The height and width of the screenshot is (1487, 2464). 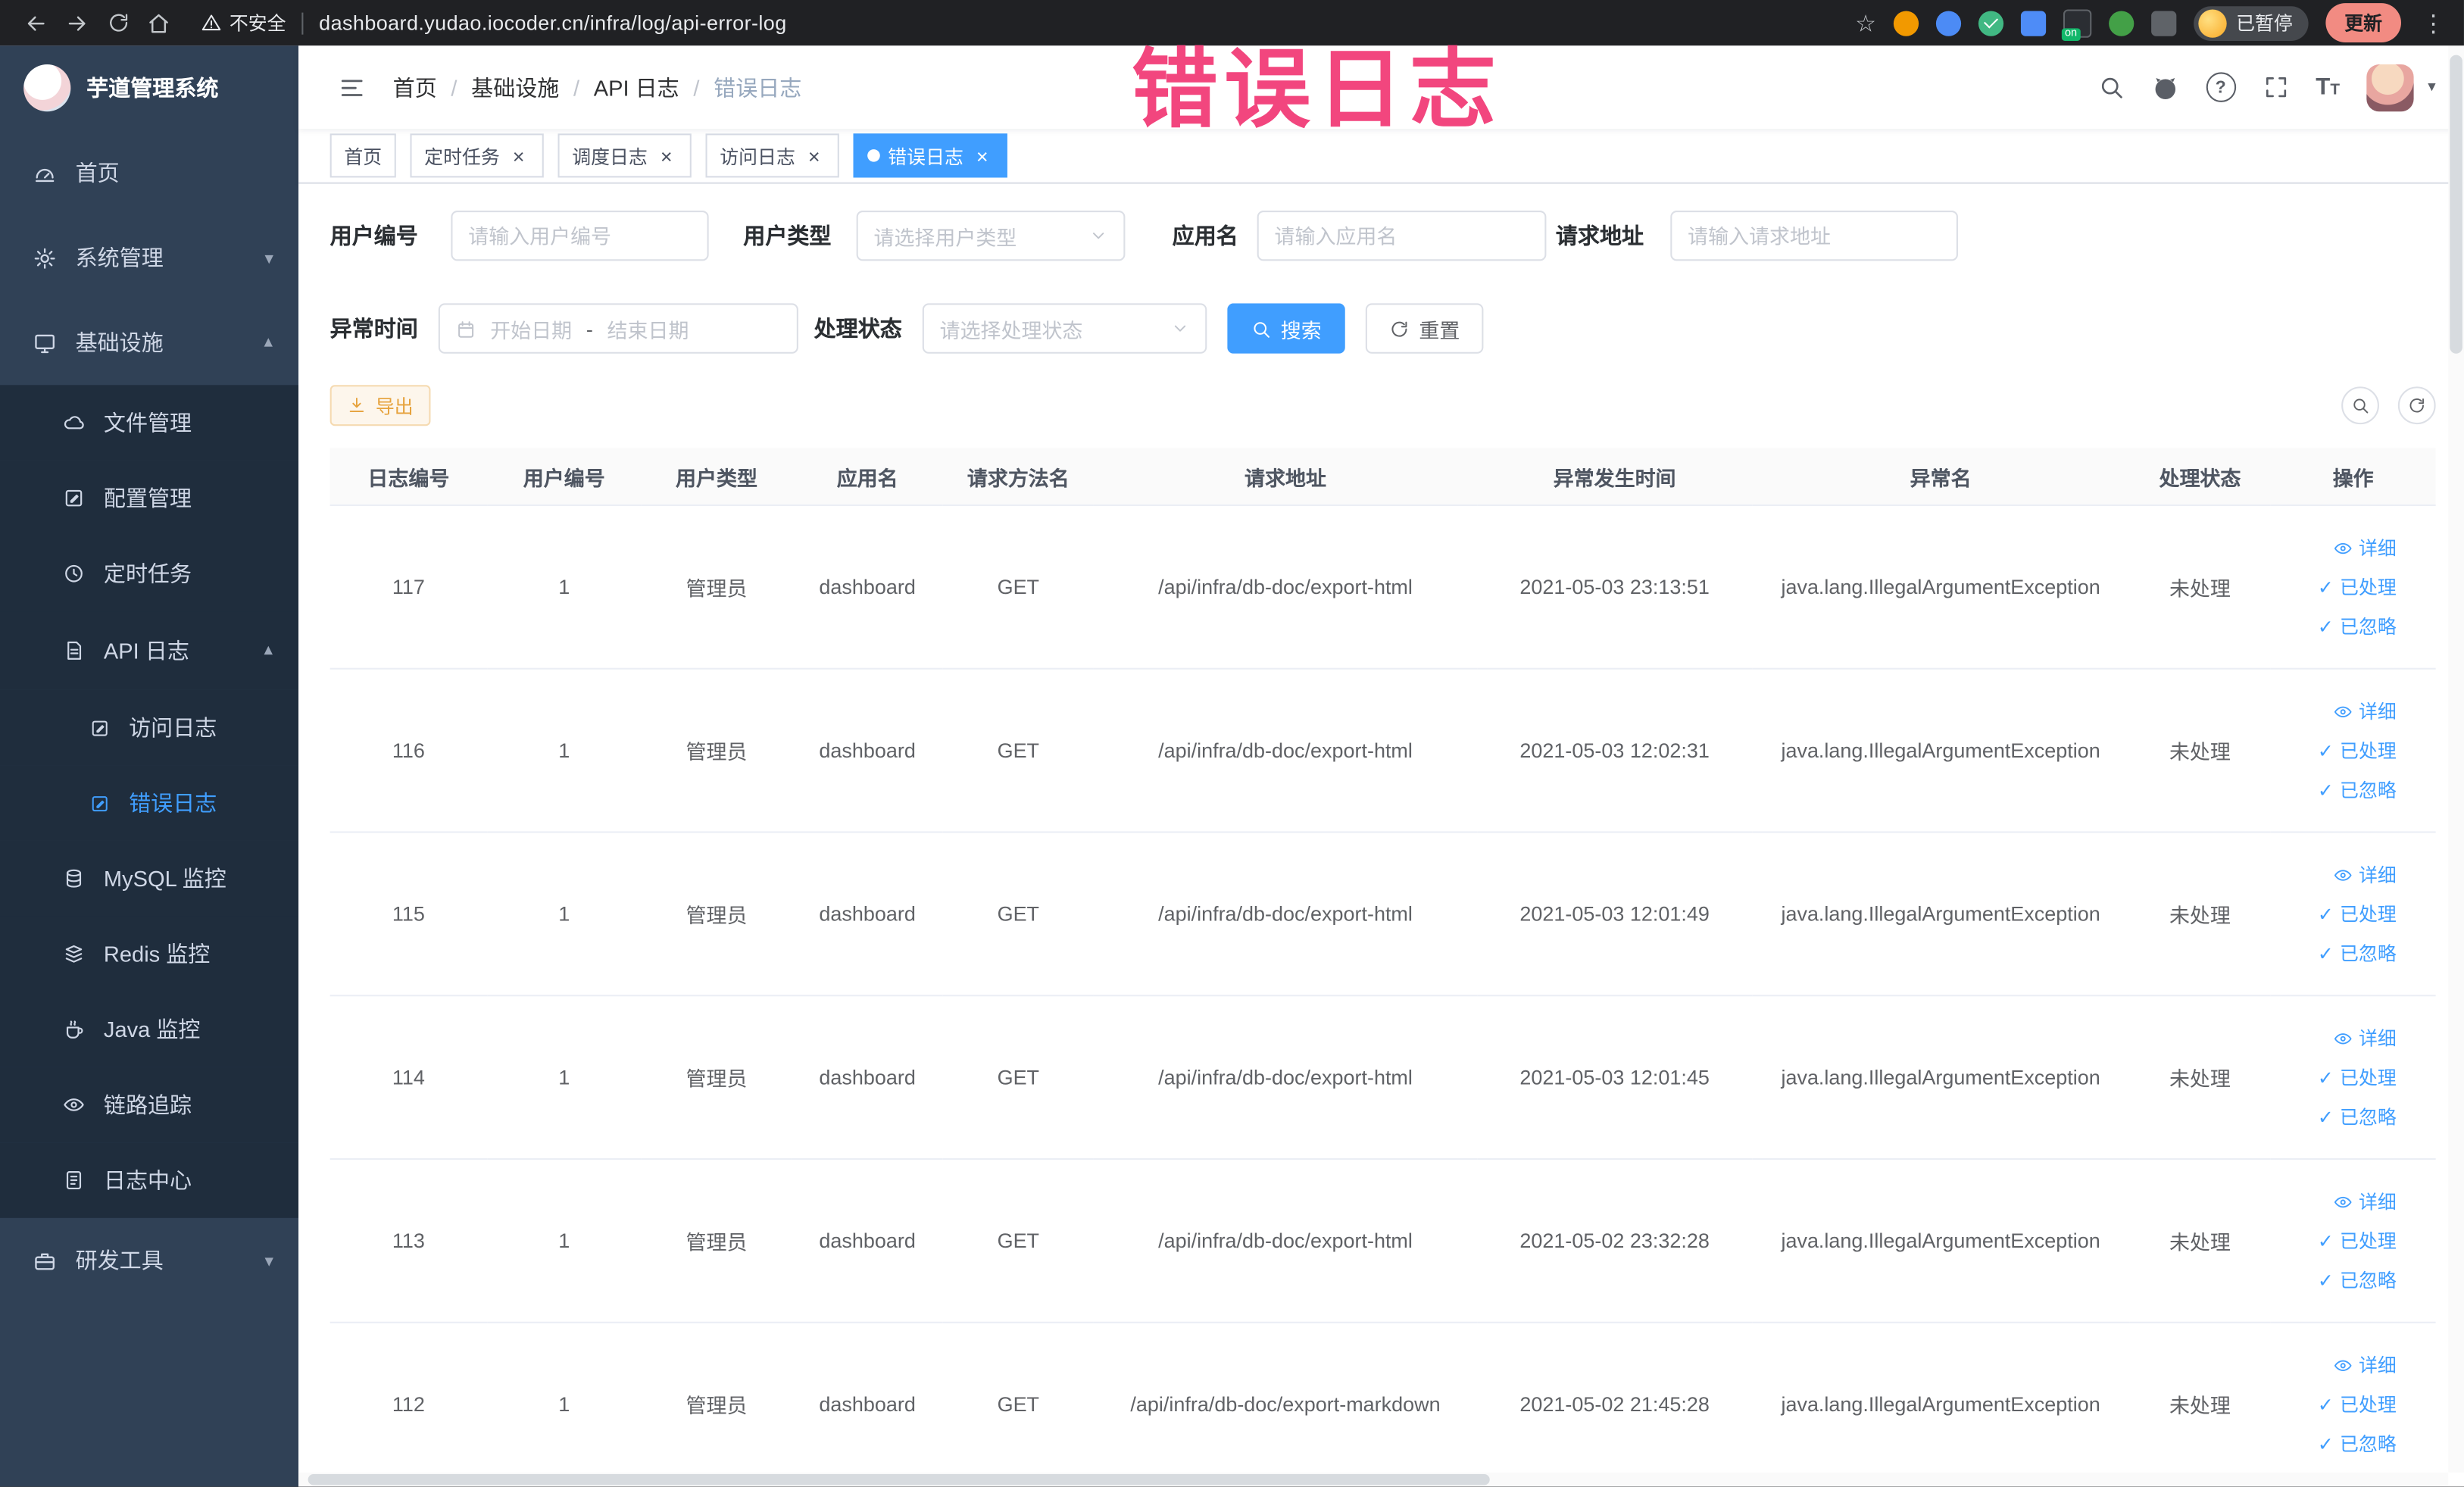 What do you see at coordinates (362, 155) in the screenshot?
I see `tab-home: 首页` at bounding box center [362, 155].